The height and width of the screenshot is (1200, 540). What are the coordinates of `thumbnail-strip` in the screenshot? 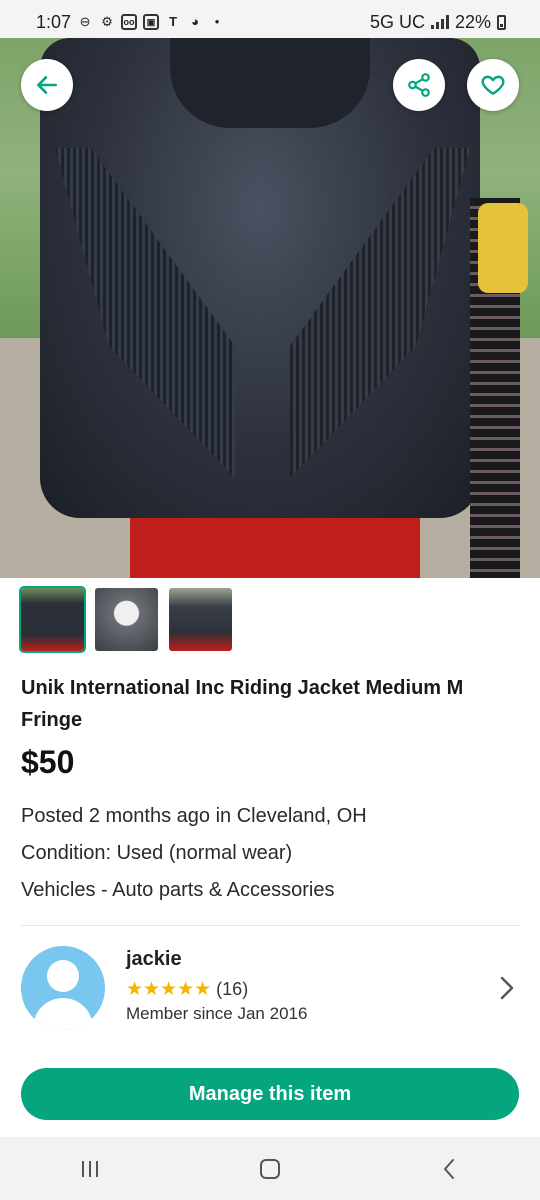 It's located at (125, 619).